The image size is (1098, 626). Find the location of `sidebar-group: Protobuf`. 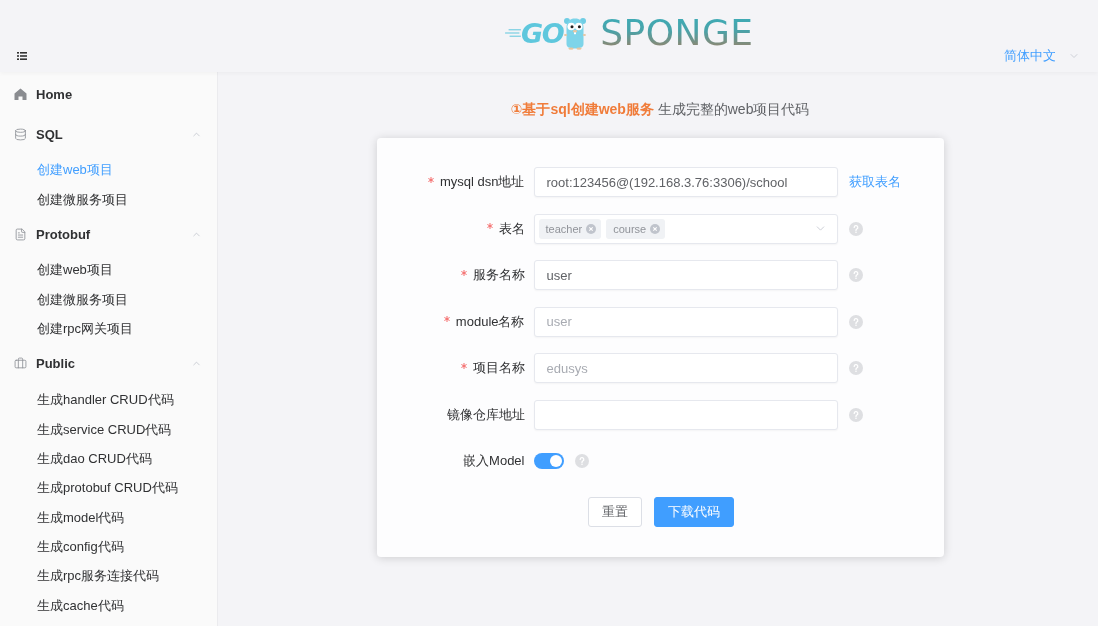

sidebar-group: Protobuf is located at coordinates (108, 234).